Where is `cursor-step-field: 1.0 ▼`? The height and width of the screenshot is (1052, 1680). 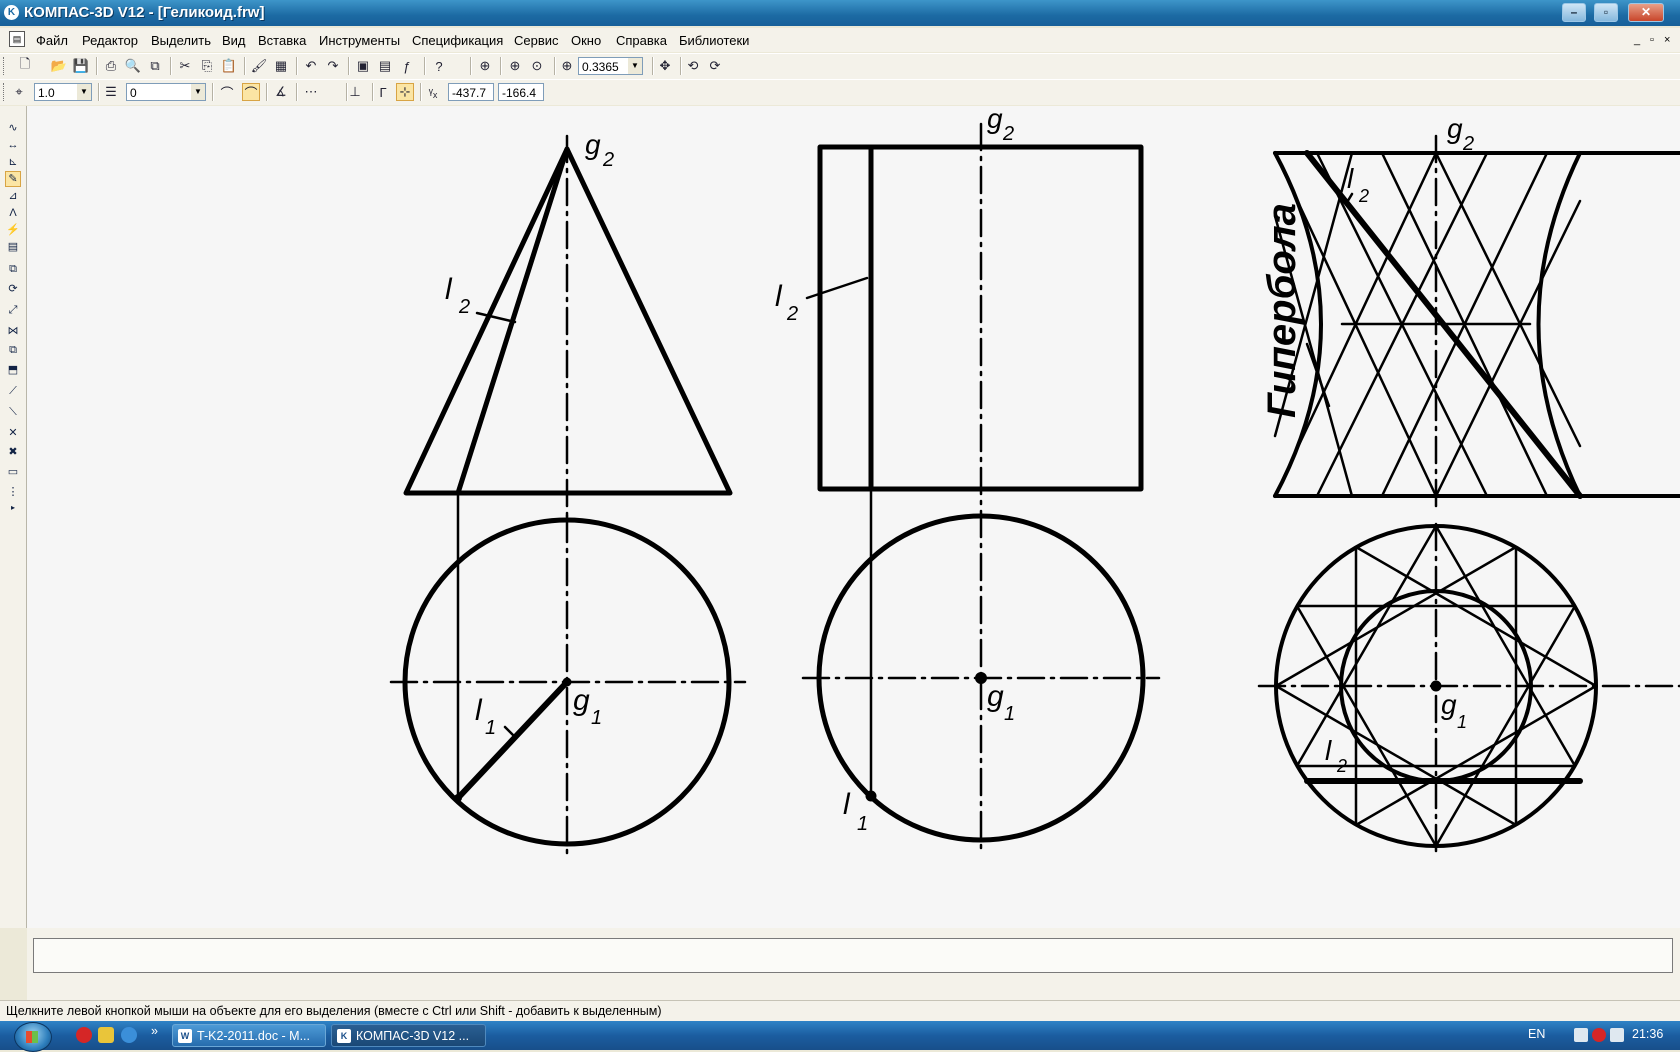
cursor-step-field: 1.0 ▼ is located at coordinates (63, 92).